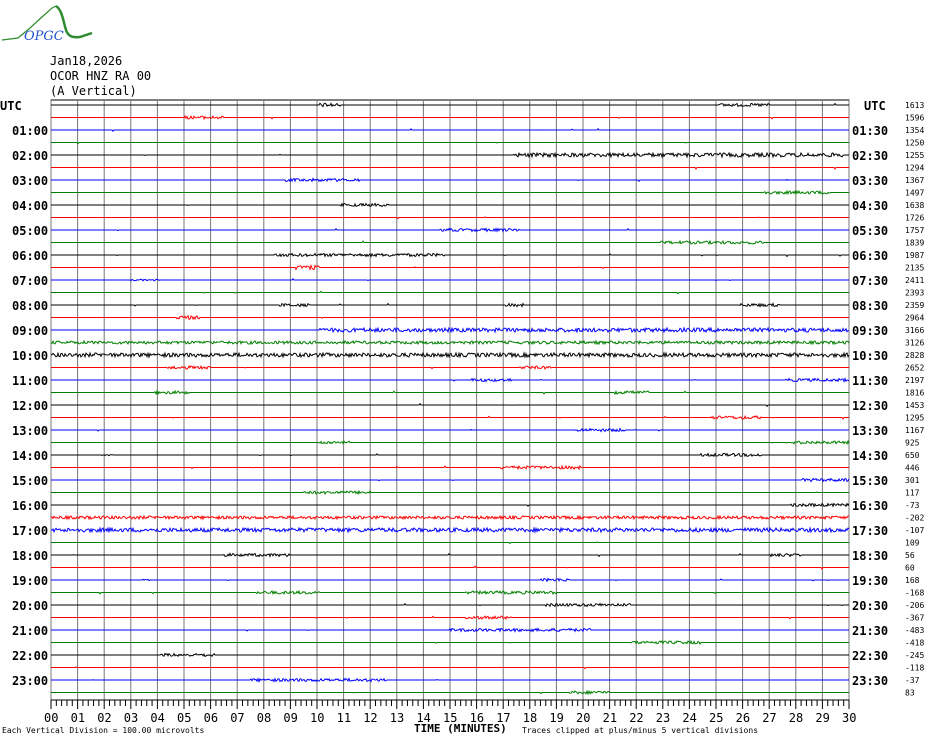 The width and height of the screenshot is (930, 744). I want to click on trace-offset-value: 1839, so click(914, 243).